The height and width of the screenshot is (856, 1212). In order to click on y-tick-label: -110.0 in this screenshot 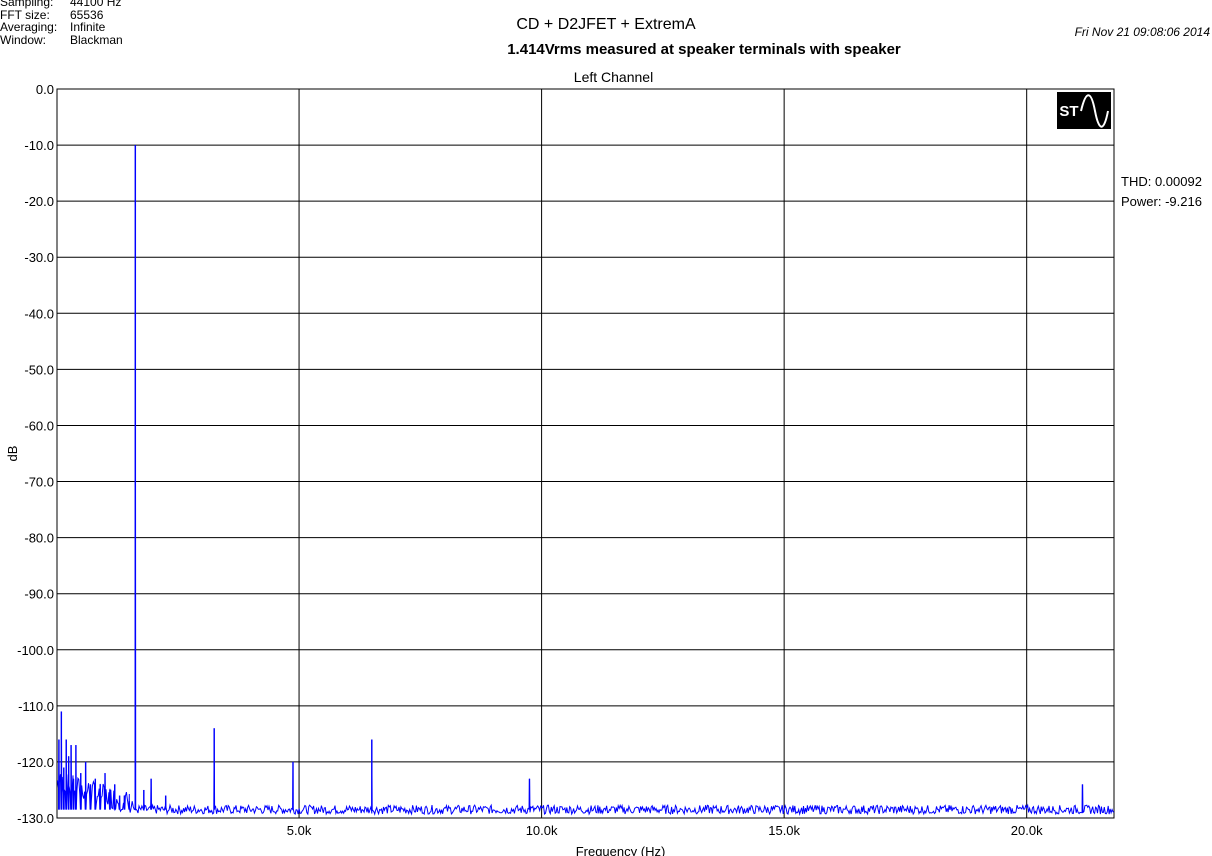, I will do `click(36, 706)`.